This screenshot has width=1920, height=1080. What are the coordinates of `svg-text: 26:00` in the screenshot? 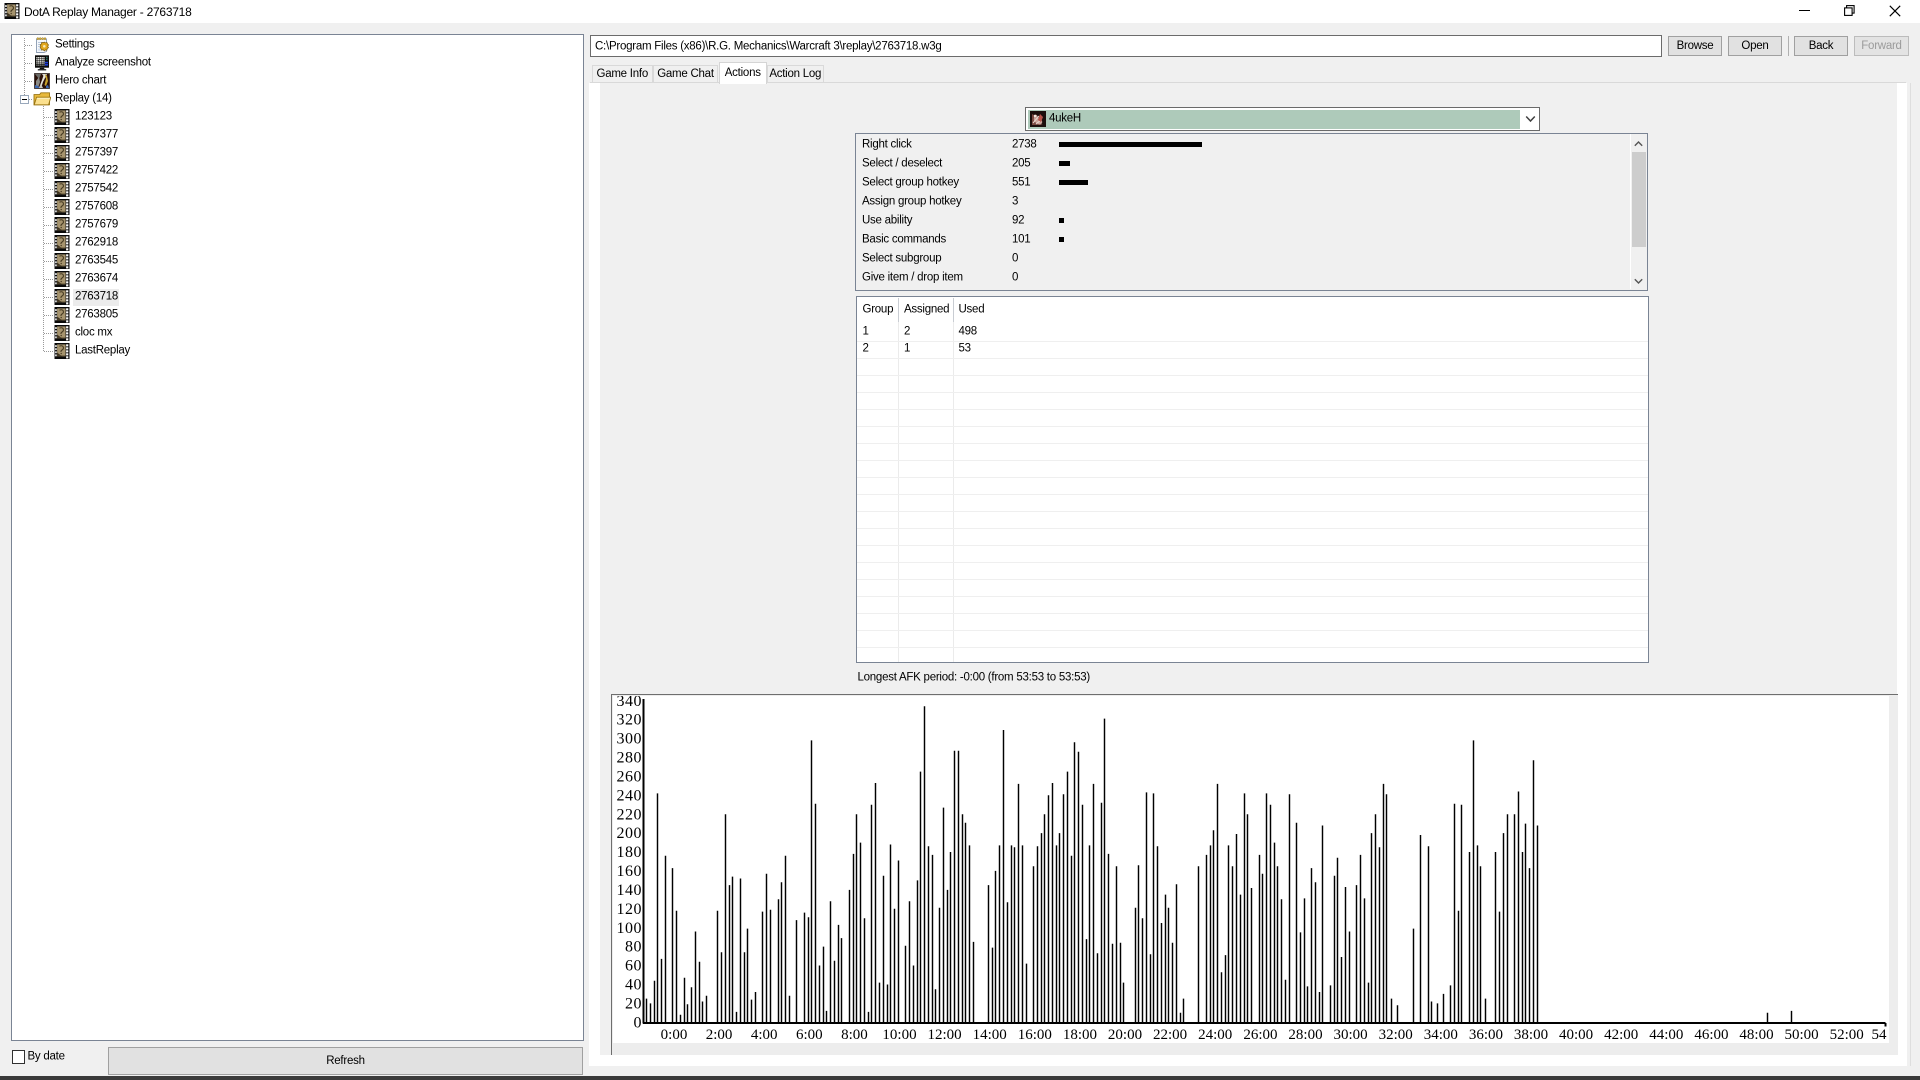 It's located at (1260, 1035).